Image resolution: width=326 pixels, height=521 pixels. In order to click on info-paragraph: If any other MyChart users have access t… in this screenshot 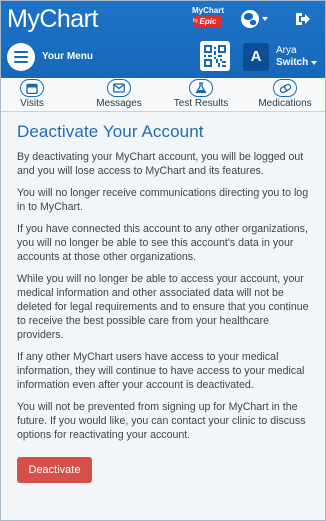, I will do `click(161, 371)`.